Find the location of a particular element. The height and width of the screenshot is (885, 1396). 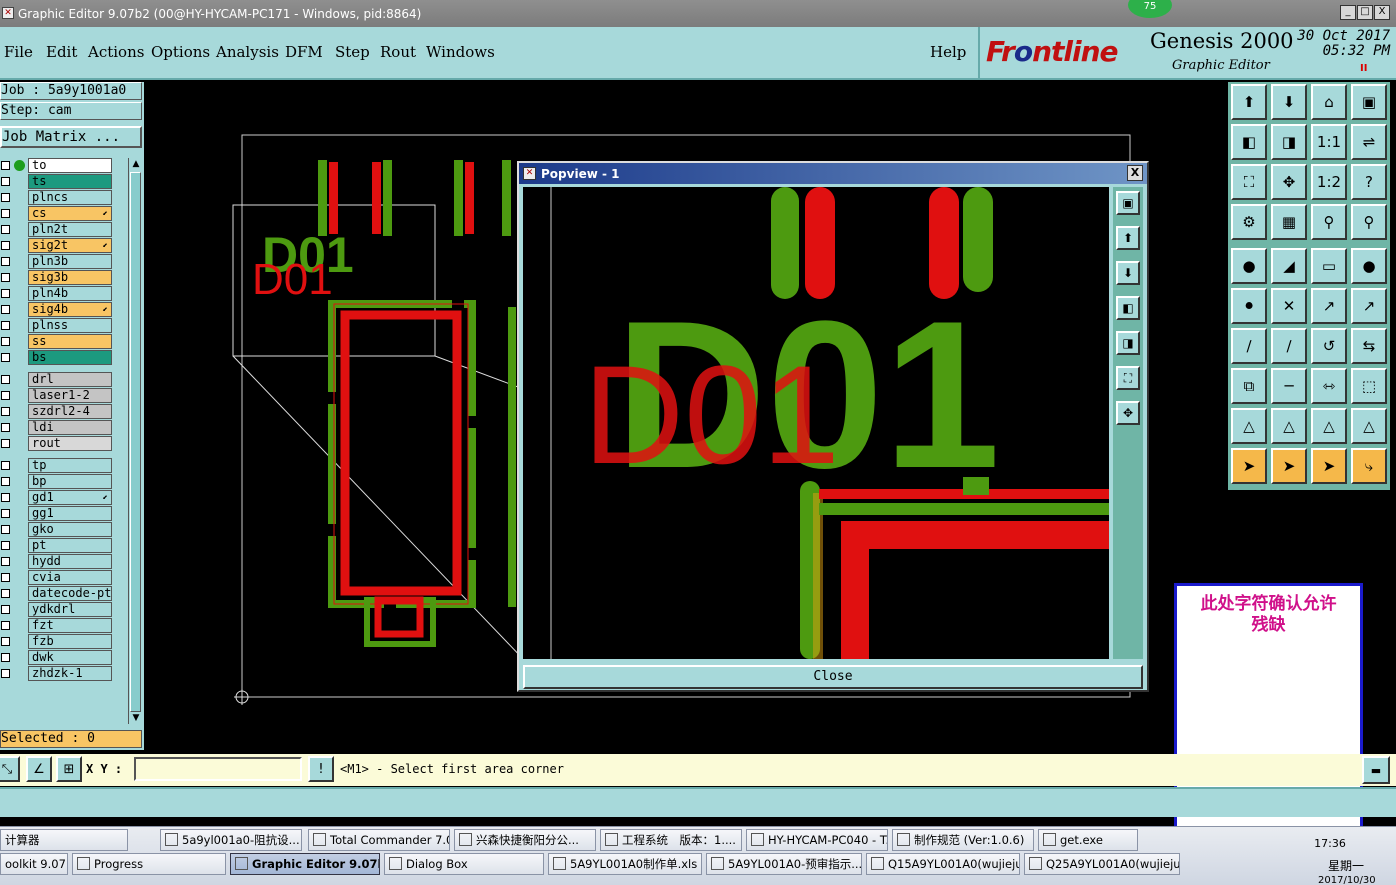

layer-row: zhdzk-1 is located at coordinates (64, 673).